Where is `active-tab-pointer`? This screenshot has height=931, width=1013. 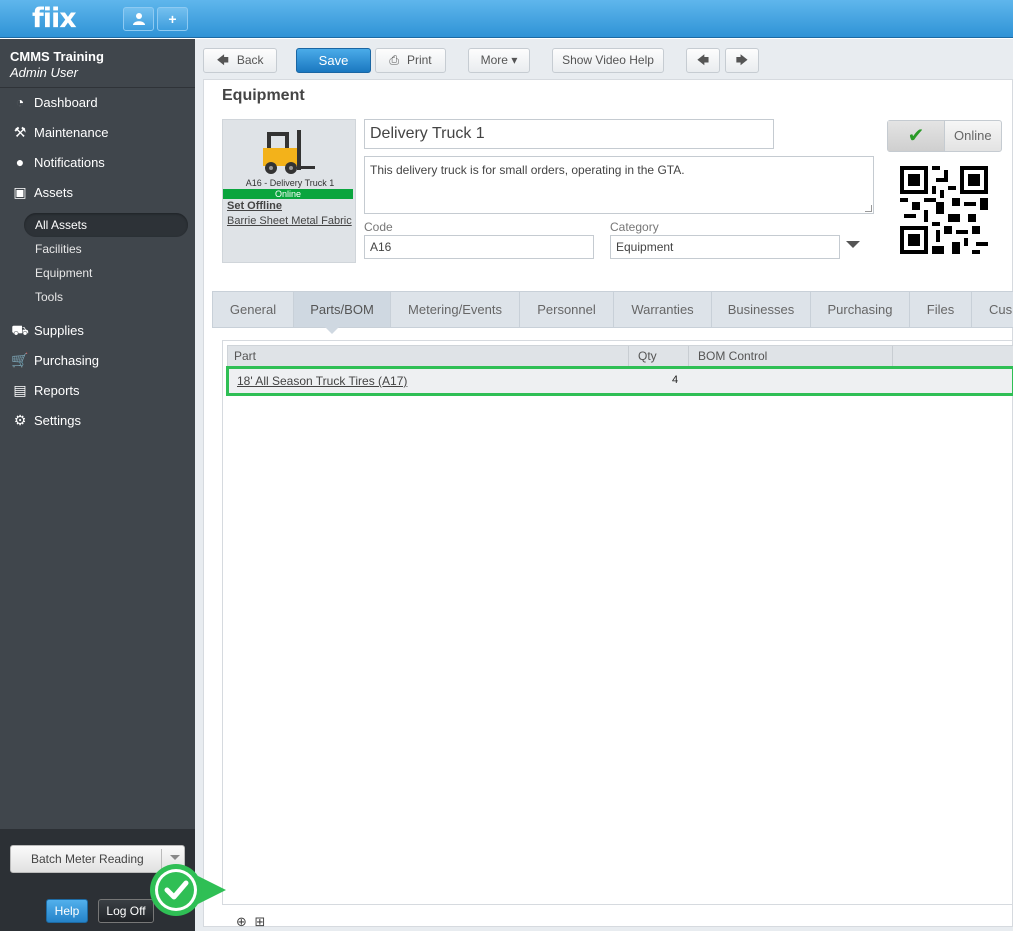 active-tab-pointer is located at coordinates (332, 330).